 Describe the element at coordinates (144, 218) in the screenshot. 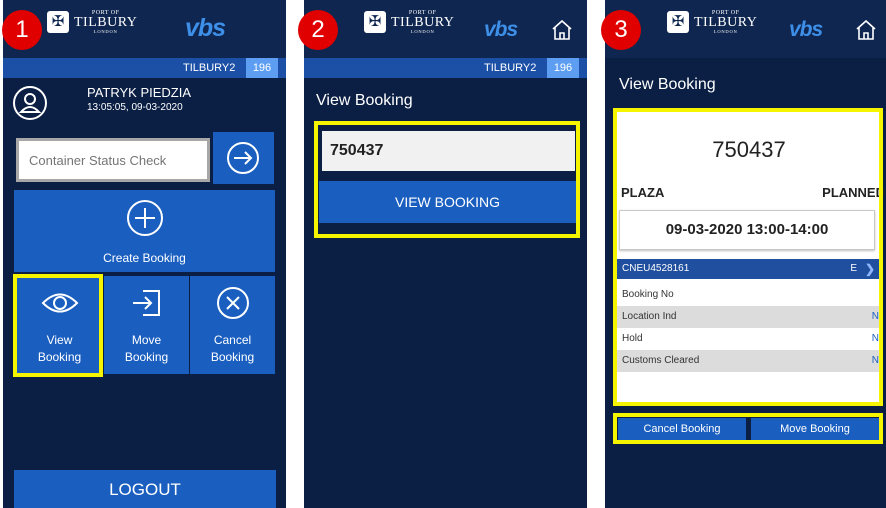

I see `plus-circle-icon` at that location.